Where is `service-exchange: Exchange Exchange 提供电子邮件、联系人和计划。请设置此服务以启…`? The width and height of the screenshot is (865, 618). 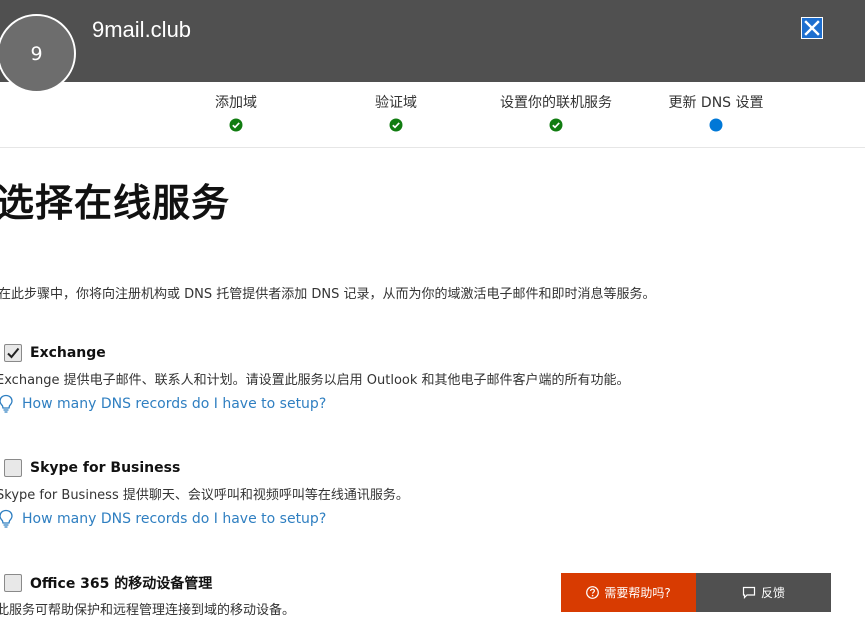 service-exchange: Exchange Exchange 提供电子邮件、联系人和计划。请设置此服务以启… is located at coordinates (315, 378).